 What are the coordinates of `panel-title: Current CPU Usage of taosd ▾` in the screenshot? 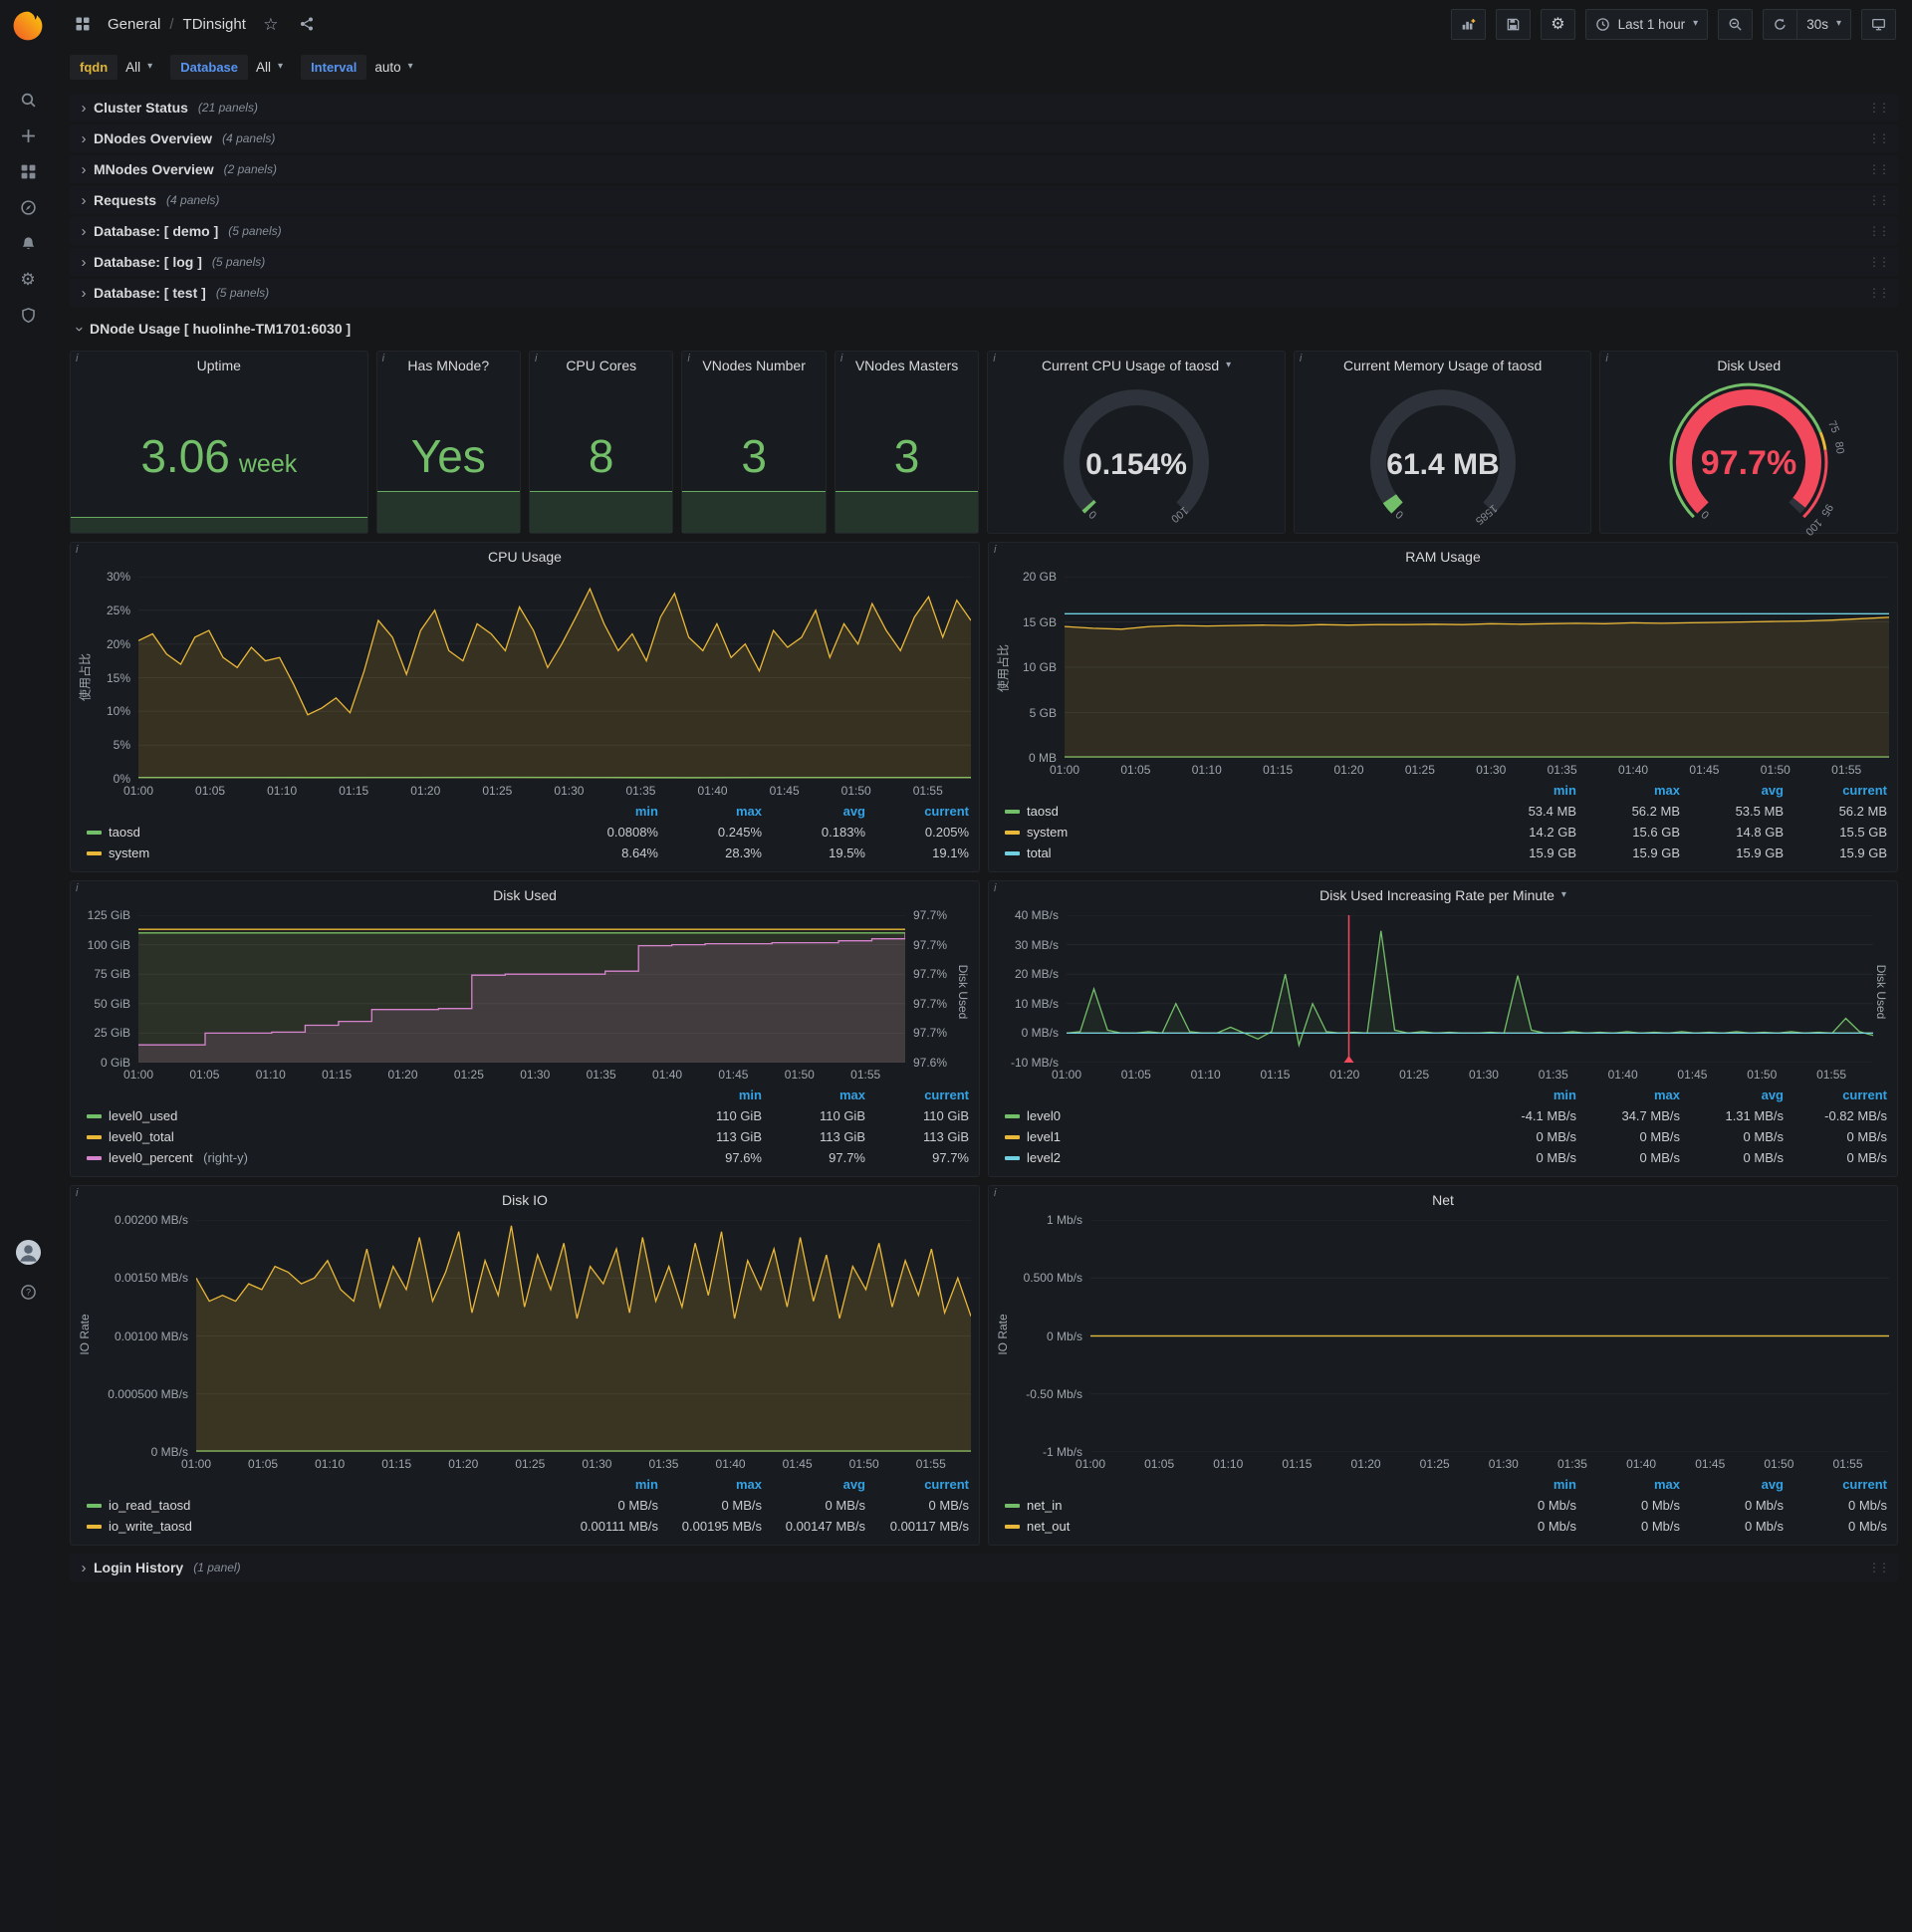 It's located at (1136, 366).